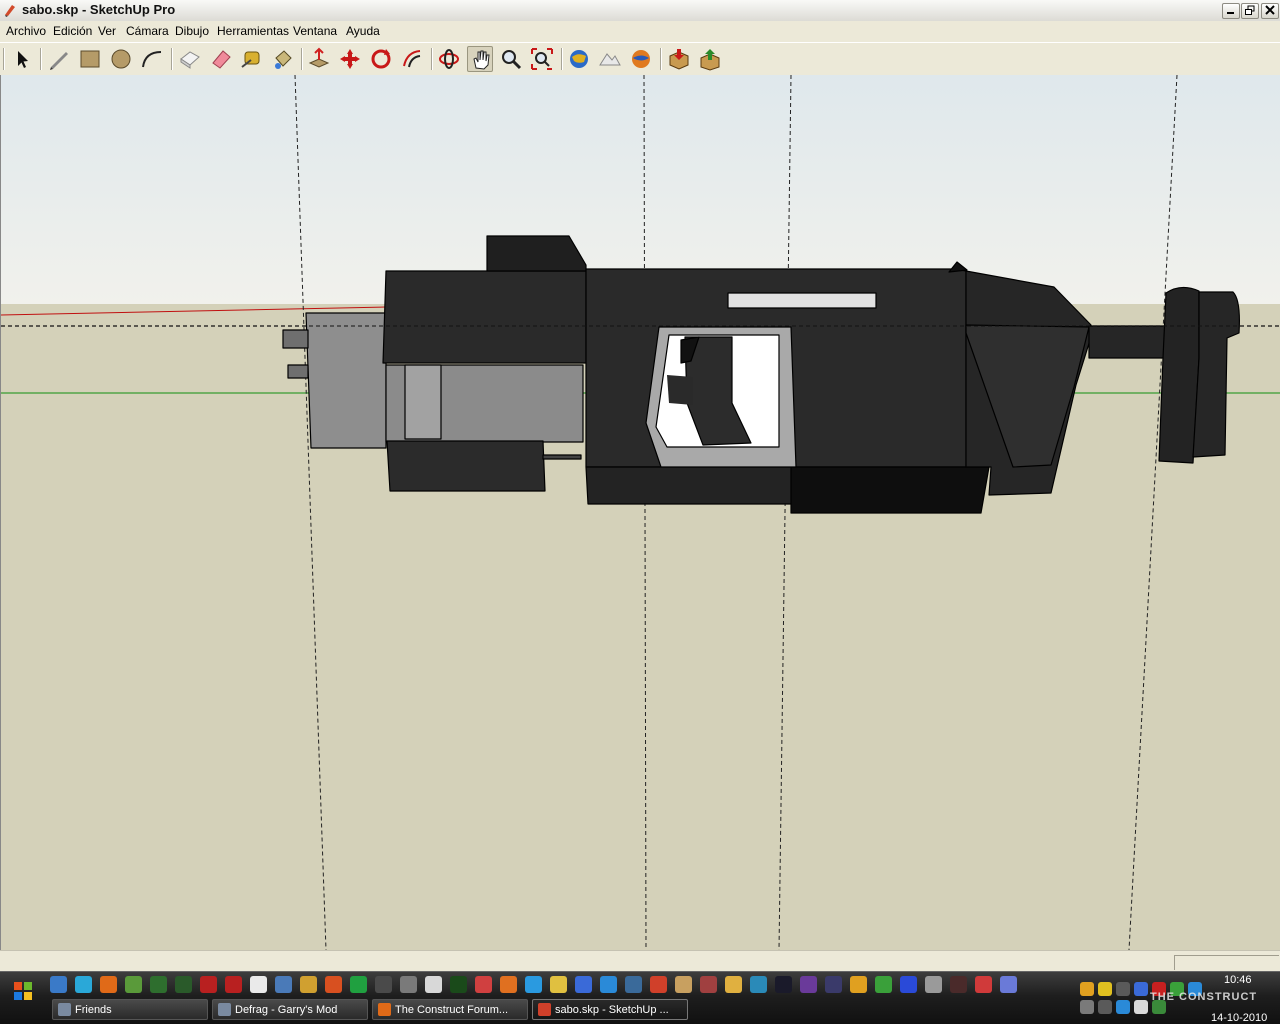  Describe the element at coordinates (283, 59) in the screenshot. I see `paint-bucket-button` at that location.